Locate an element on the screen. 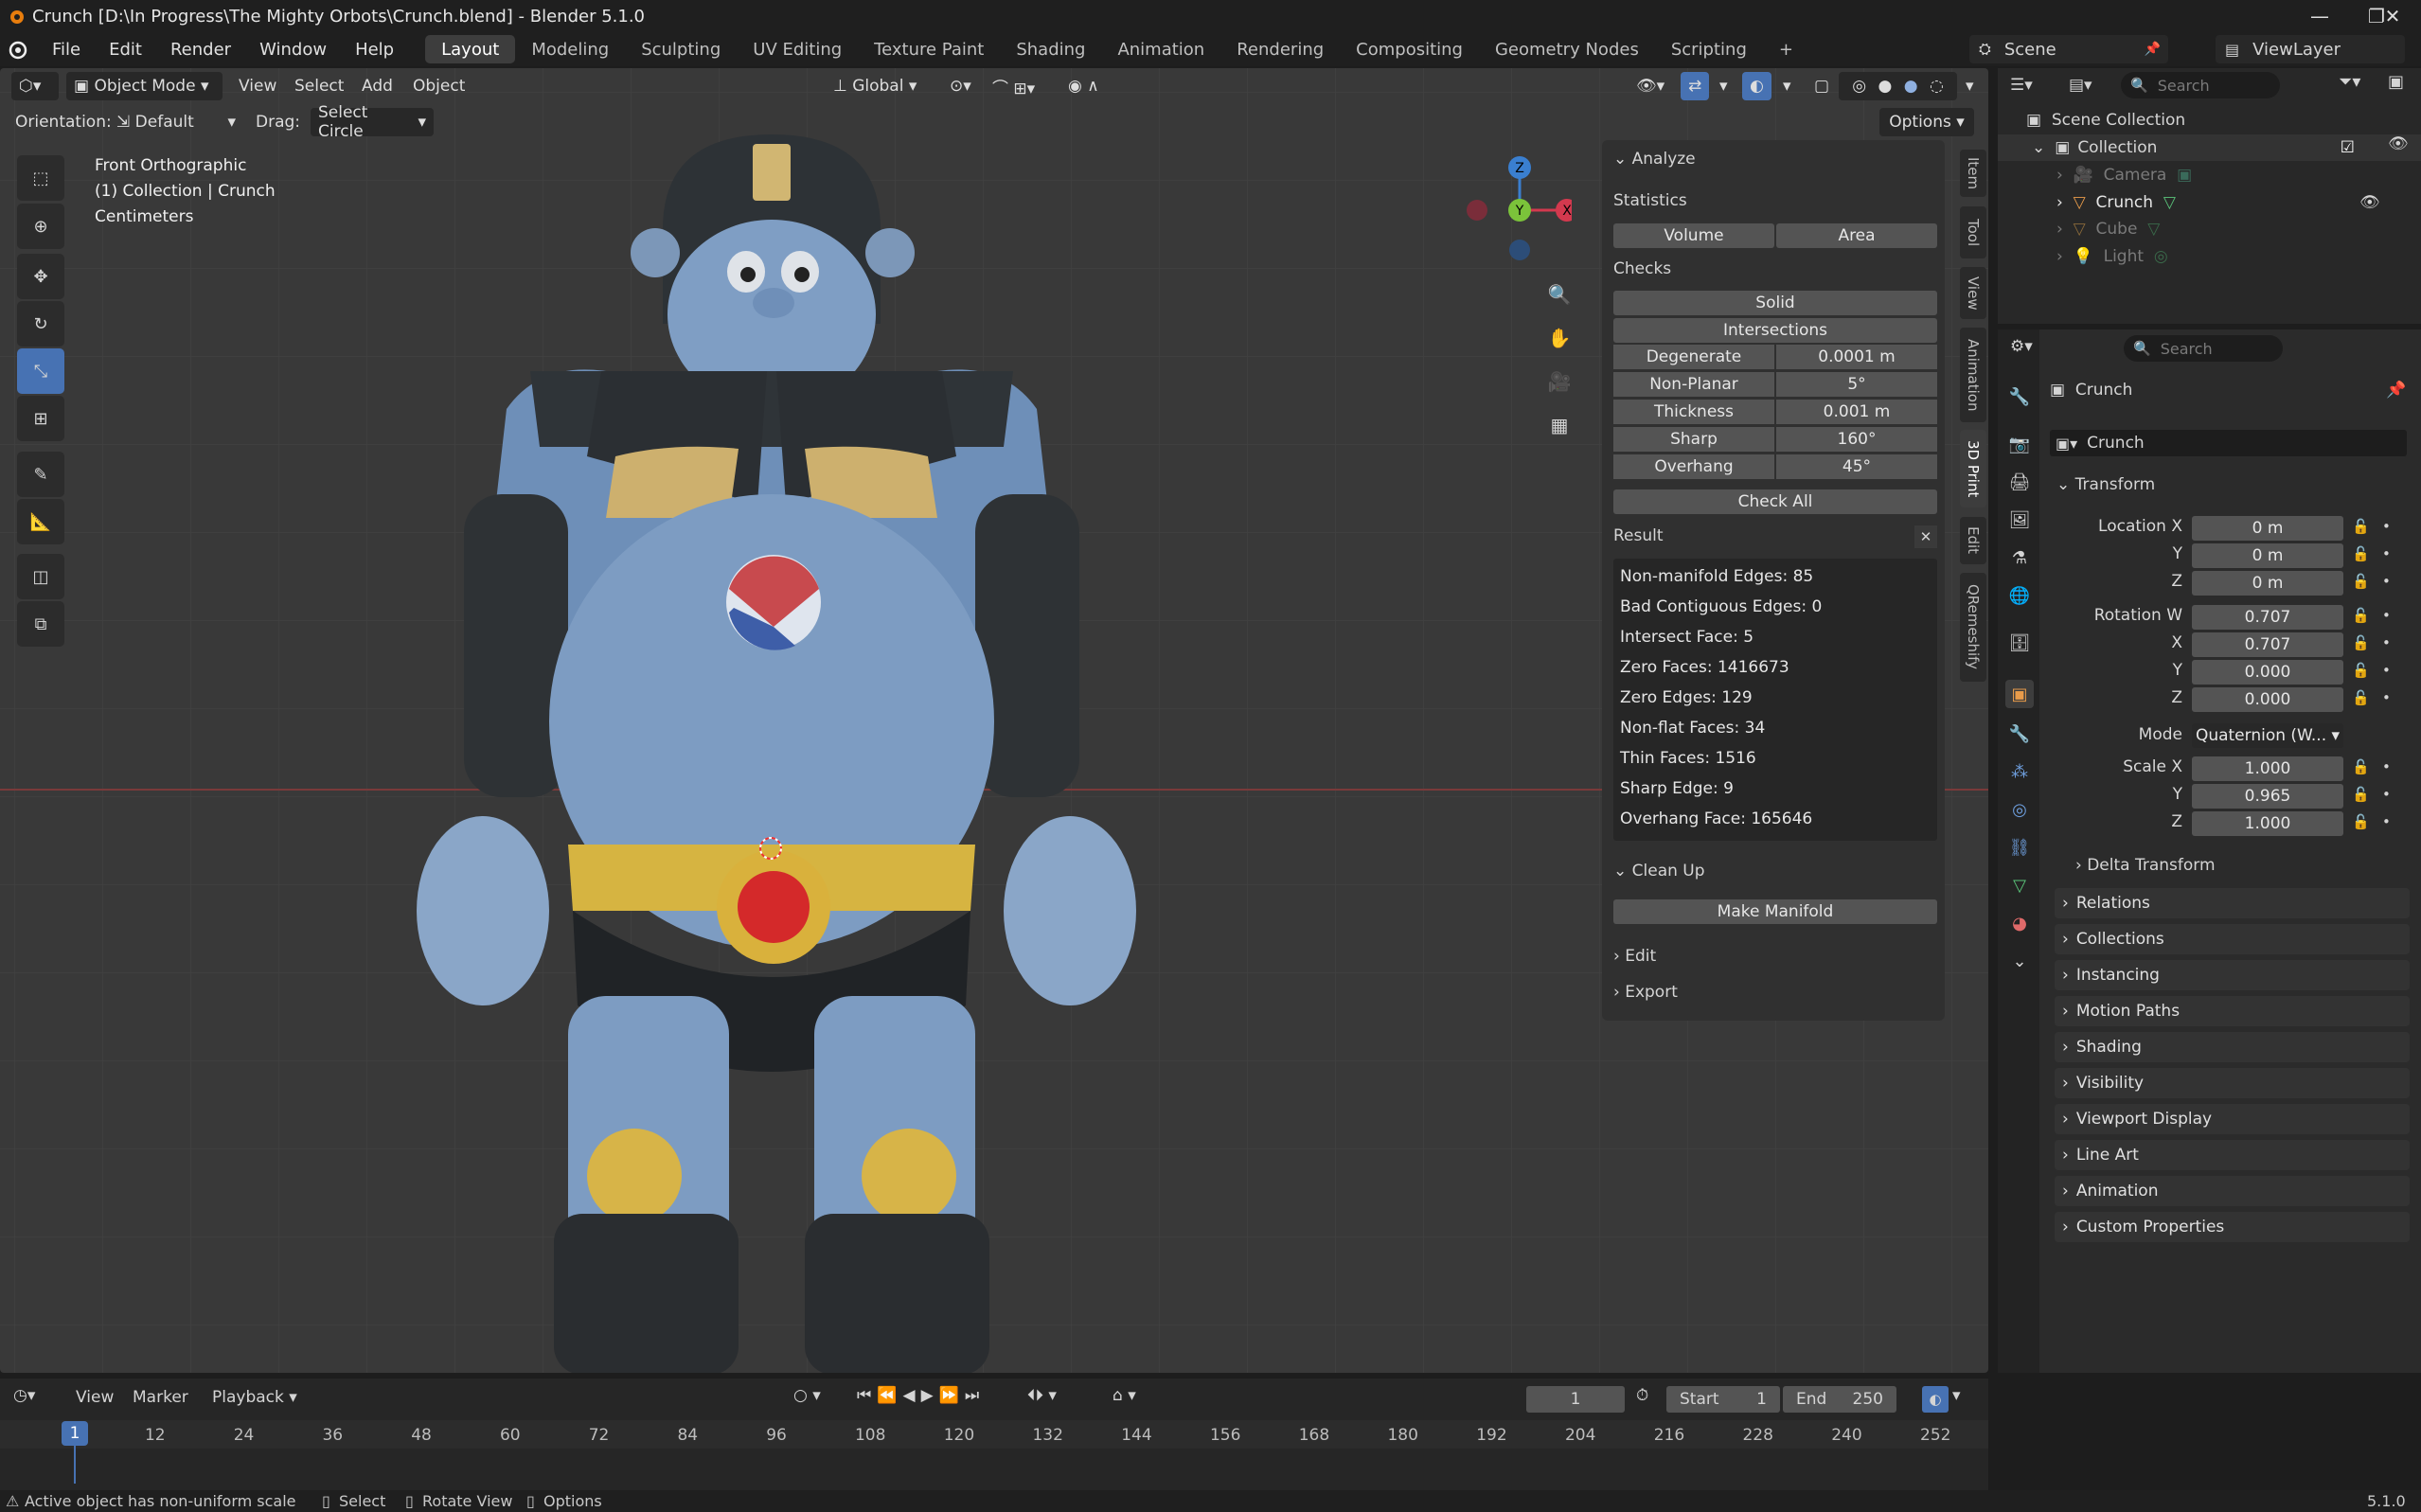 This screenshot has width=2421, height=1512. check-all-button: Check All is located at coordinates (1775, 501).